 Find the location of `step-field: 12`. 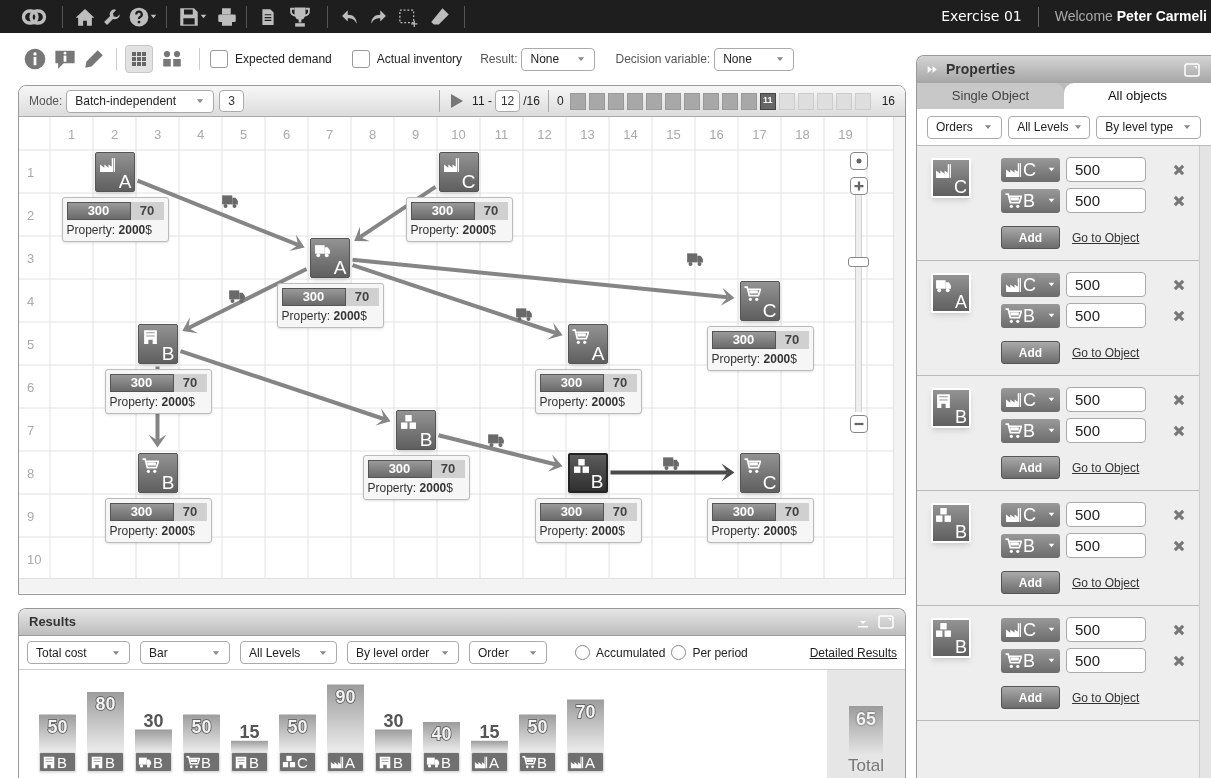

step-field: 12 is located at coordinates (507, 101).